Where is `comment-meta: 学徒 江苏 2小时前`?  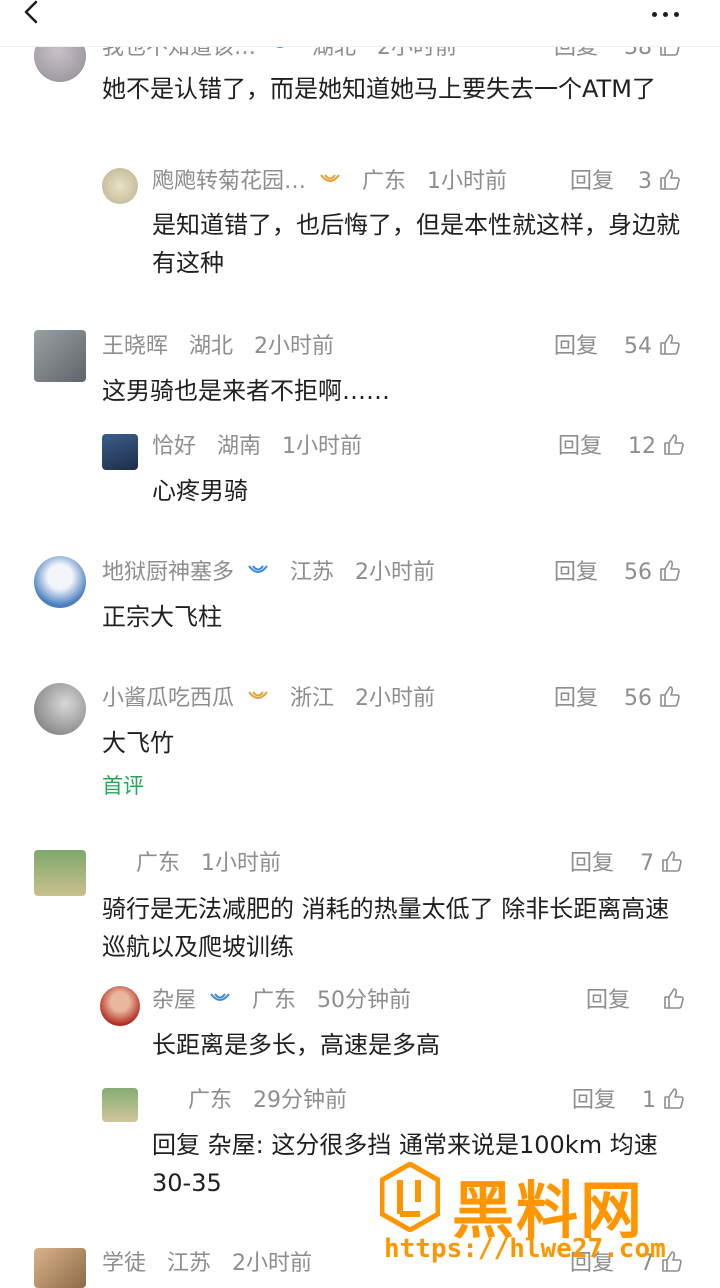
comment-meta: 学徒 江苏 2小时前 is located at coordinates (207, 1264).